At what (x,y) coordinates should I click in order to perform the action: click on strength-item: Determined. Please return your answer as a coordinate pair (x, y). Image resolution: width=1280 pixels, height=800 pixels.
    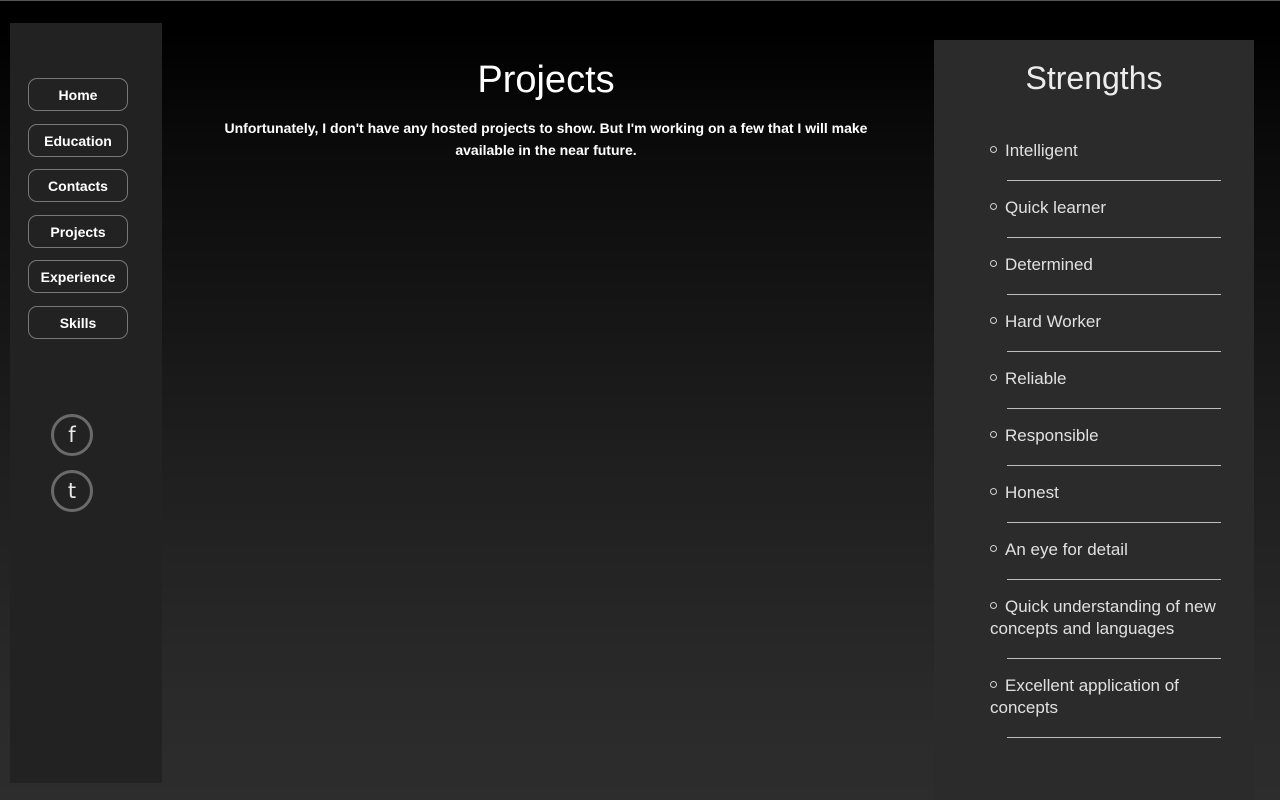
    Looking at the image, I should click on (1105, 274).